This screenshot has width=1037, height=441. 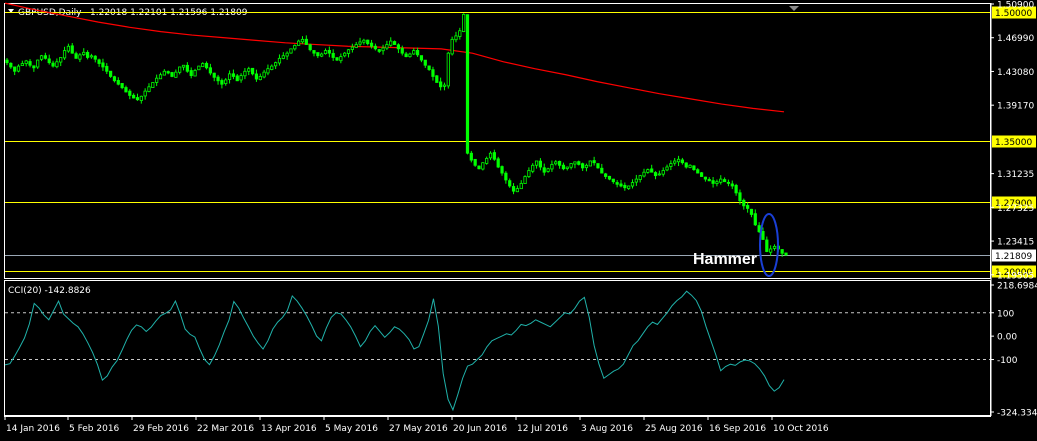 I want to click on hammer-annotation-label: Hammer, so click(x=725, y=259).